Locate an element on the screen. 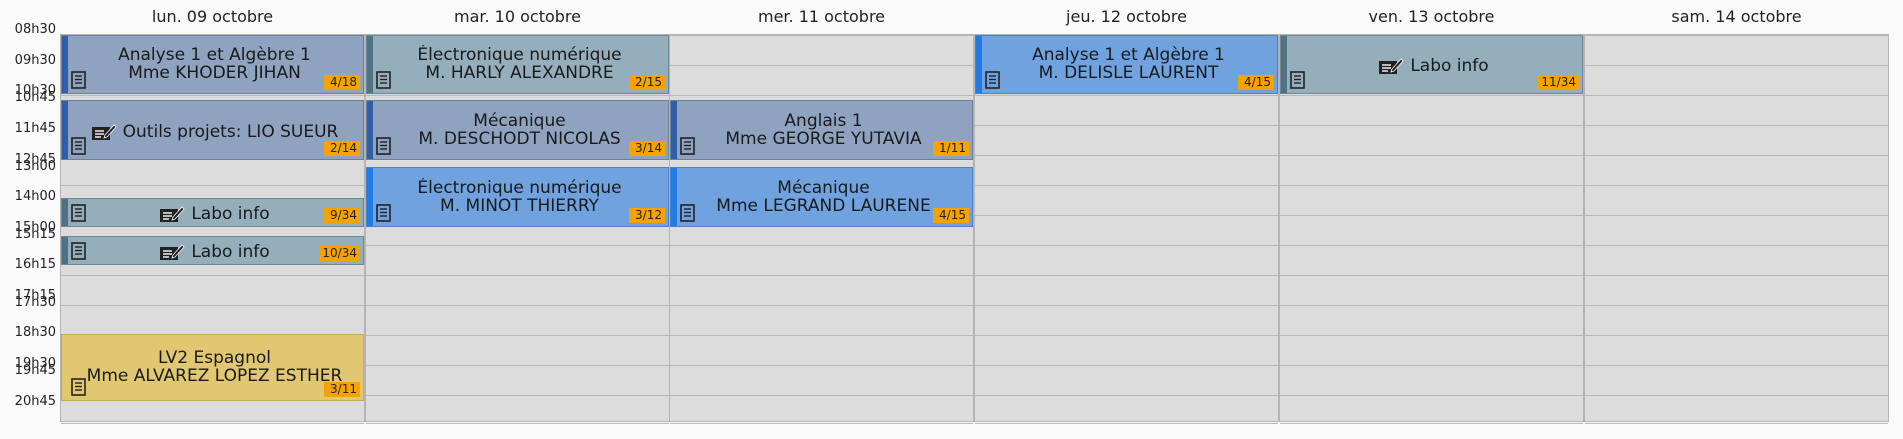 This screenshot has width=1903, height=439. event-teacher: Mme KHODER JIHAN is located at coordinates (214, 73).